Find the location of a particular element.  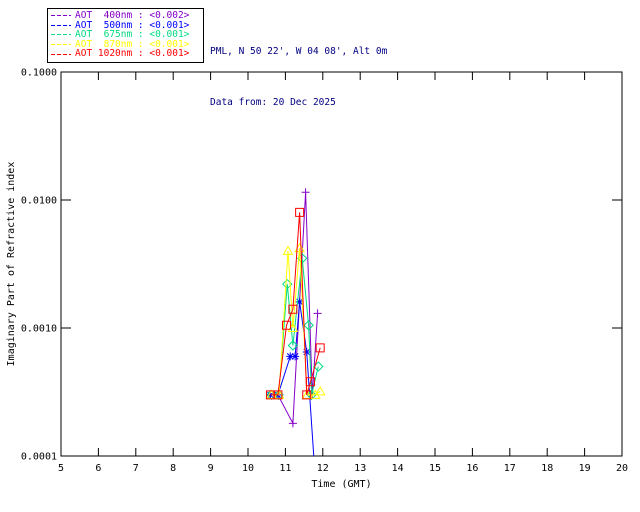

x-tick-label: 11 is located at coordinates (285, 468).